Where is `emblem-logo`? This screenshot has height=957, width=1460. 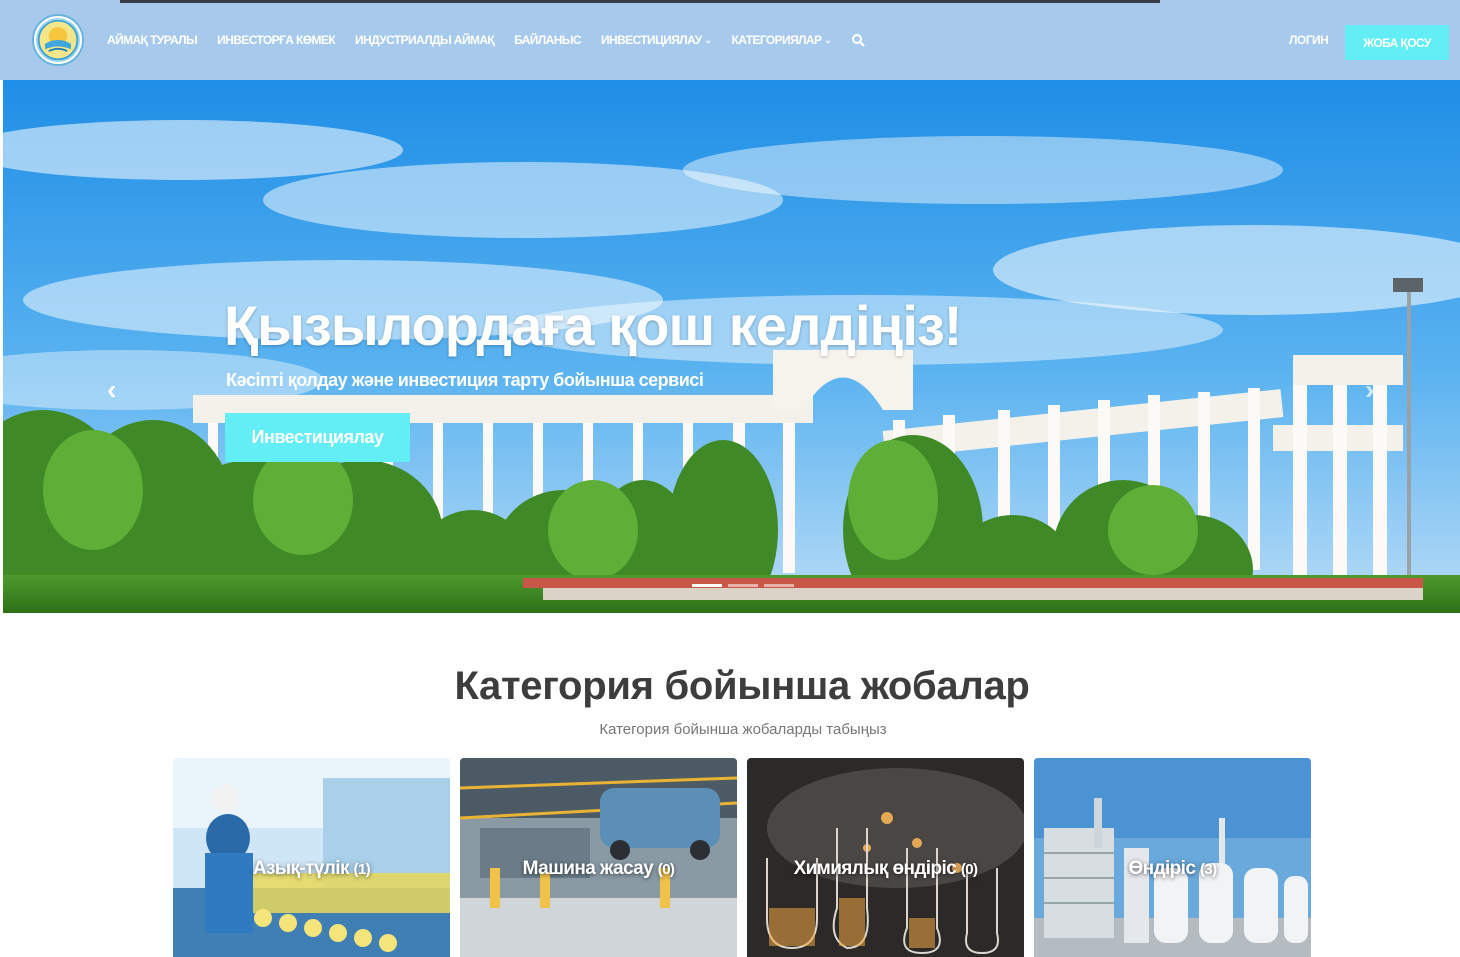
emblem-logo is located at coordinates (58, 40).